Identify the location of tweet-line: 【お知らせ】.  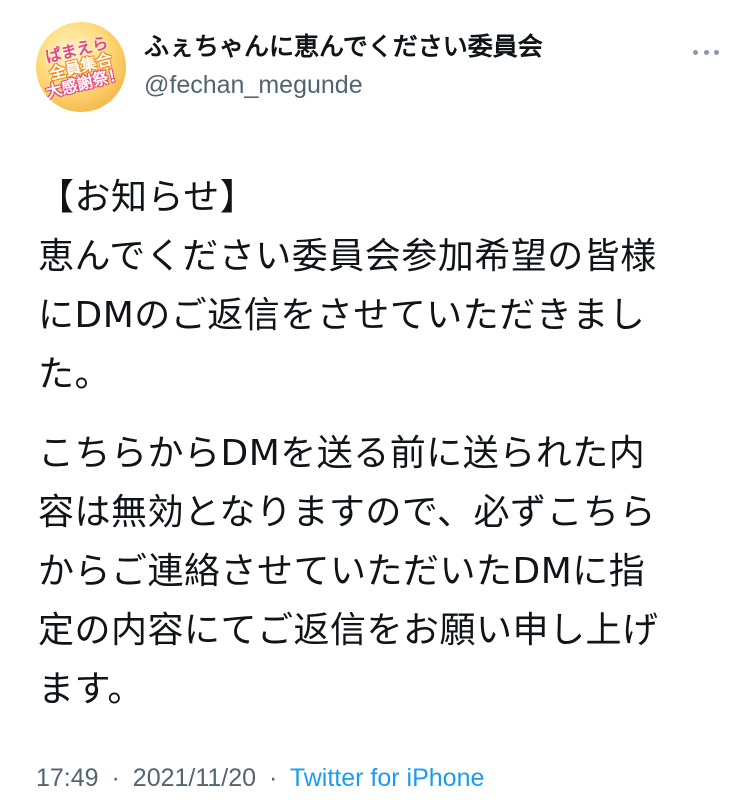
(147, 197).